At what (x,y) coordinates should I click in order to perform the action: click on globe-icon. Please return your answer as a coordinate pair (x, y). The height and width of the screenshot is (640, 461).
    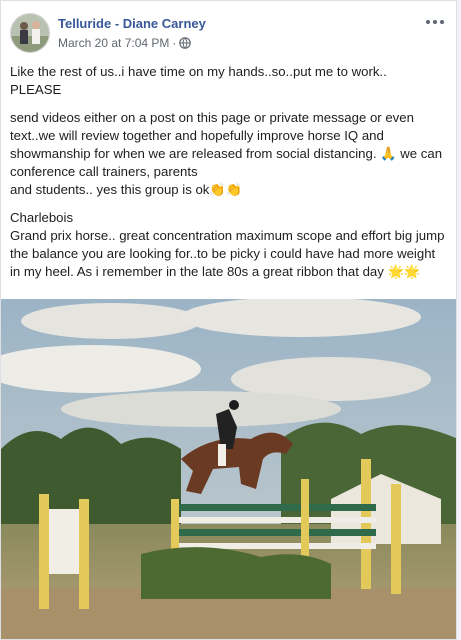
    Looking at the image, I should click on (185, 43).